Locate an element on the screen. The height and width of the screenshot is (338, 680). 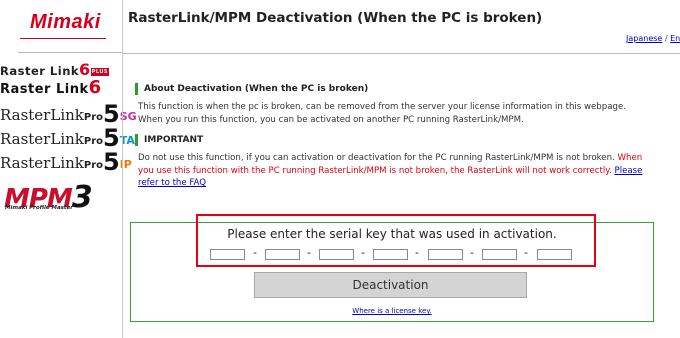
product-rasterlink6: Raster Link6 is located at coordinates (51, 87).